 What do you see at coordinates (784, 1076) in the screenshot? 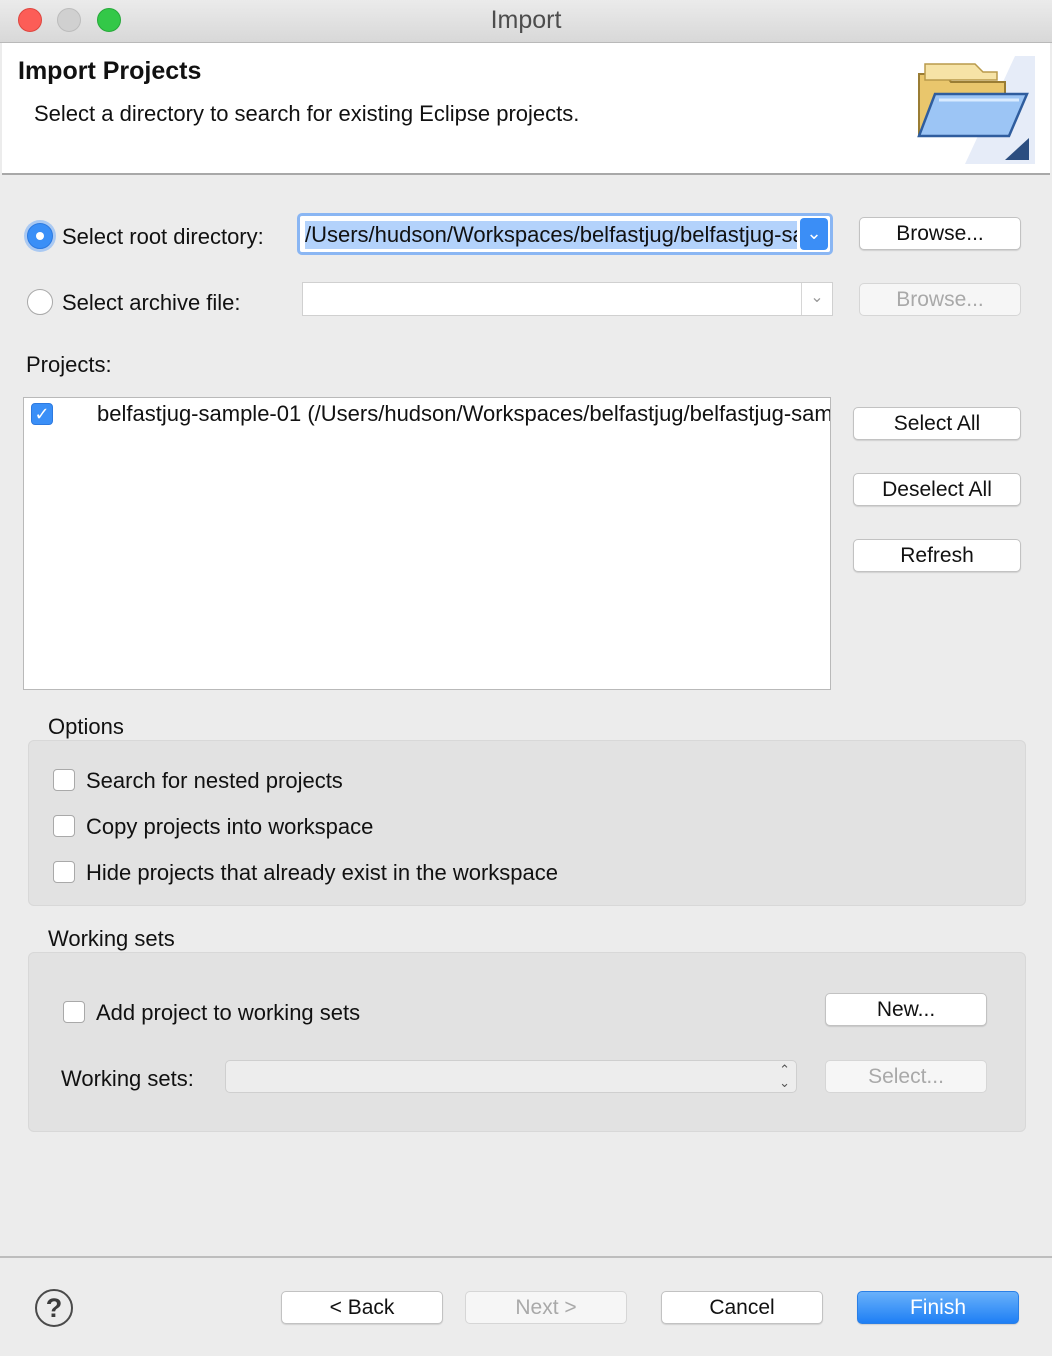
I see `up-down-arrows-icon: ⌃ ⌄` at bounding box center [784, 1076].